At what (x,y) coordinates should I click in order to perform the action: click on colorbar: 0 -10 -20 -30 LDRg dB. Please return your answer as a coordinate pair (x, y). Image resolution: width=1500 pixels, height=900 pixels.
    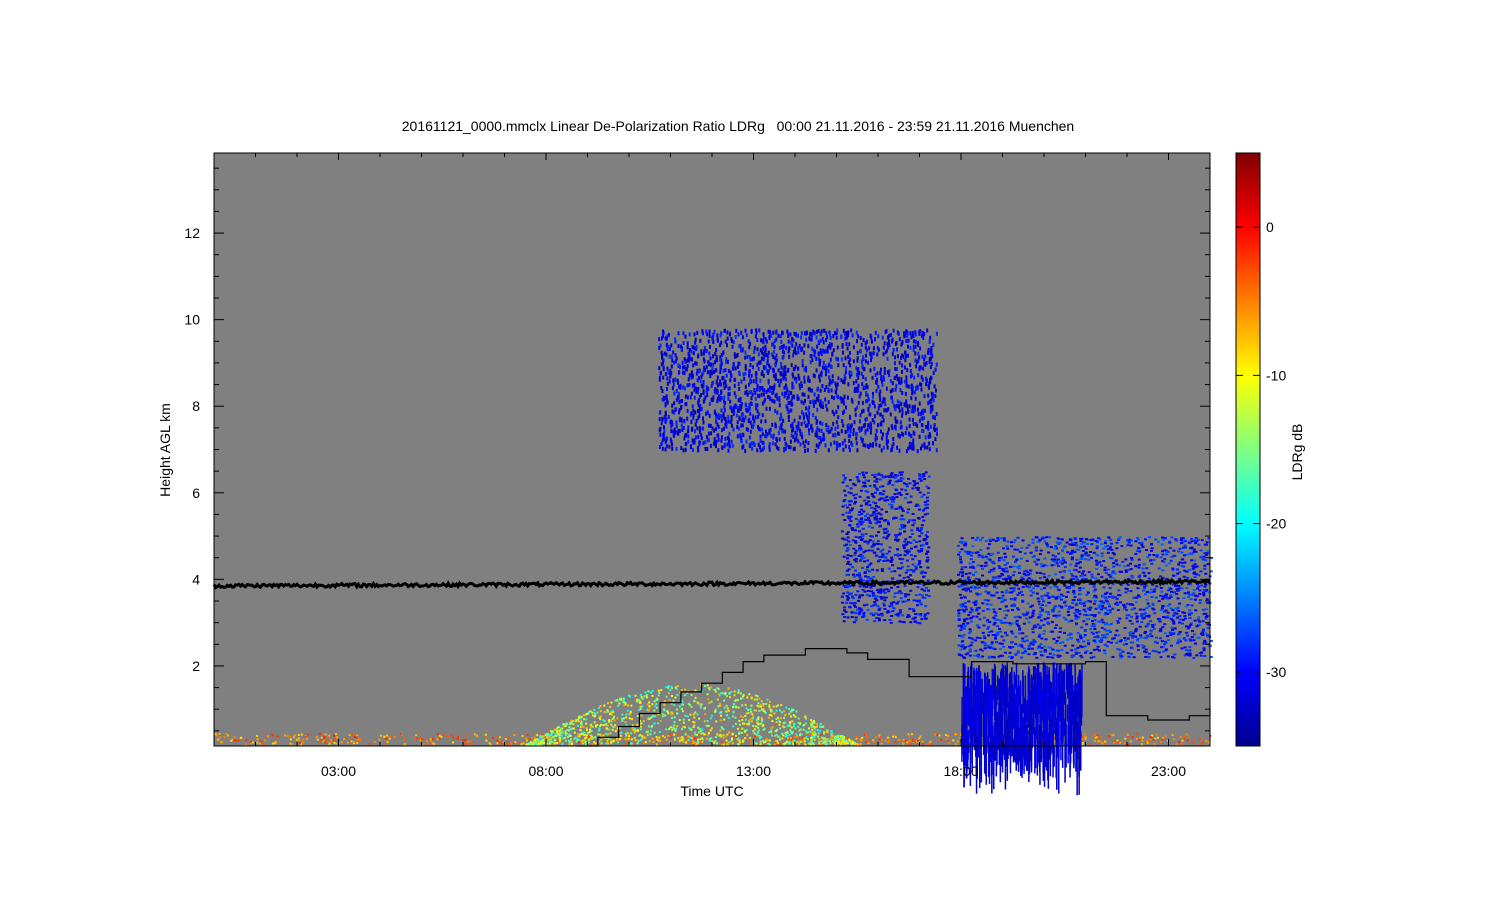
    Looking at the image, I should click on (1270, 449).